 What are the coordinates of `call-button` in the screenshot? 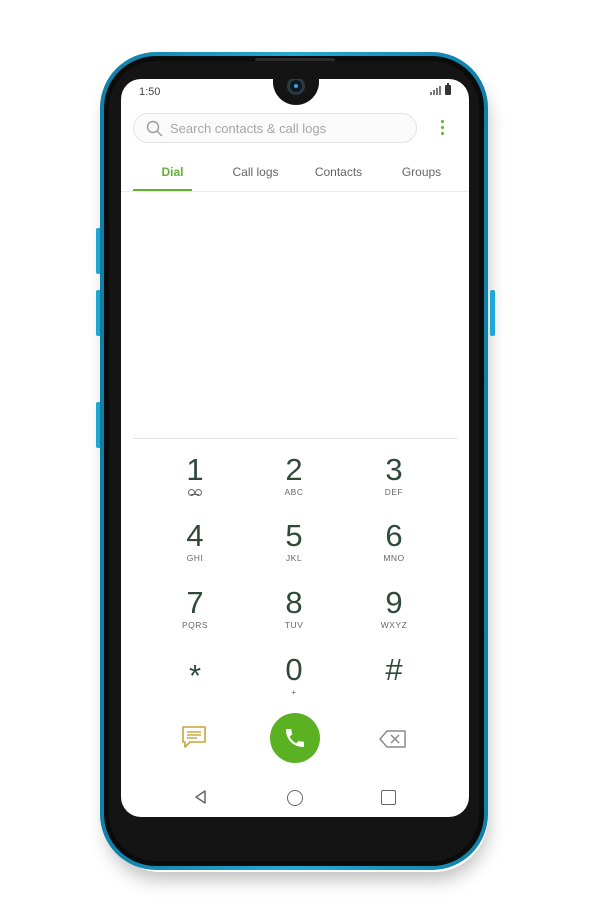 It's located at (295, 738).